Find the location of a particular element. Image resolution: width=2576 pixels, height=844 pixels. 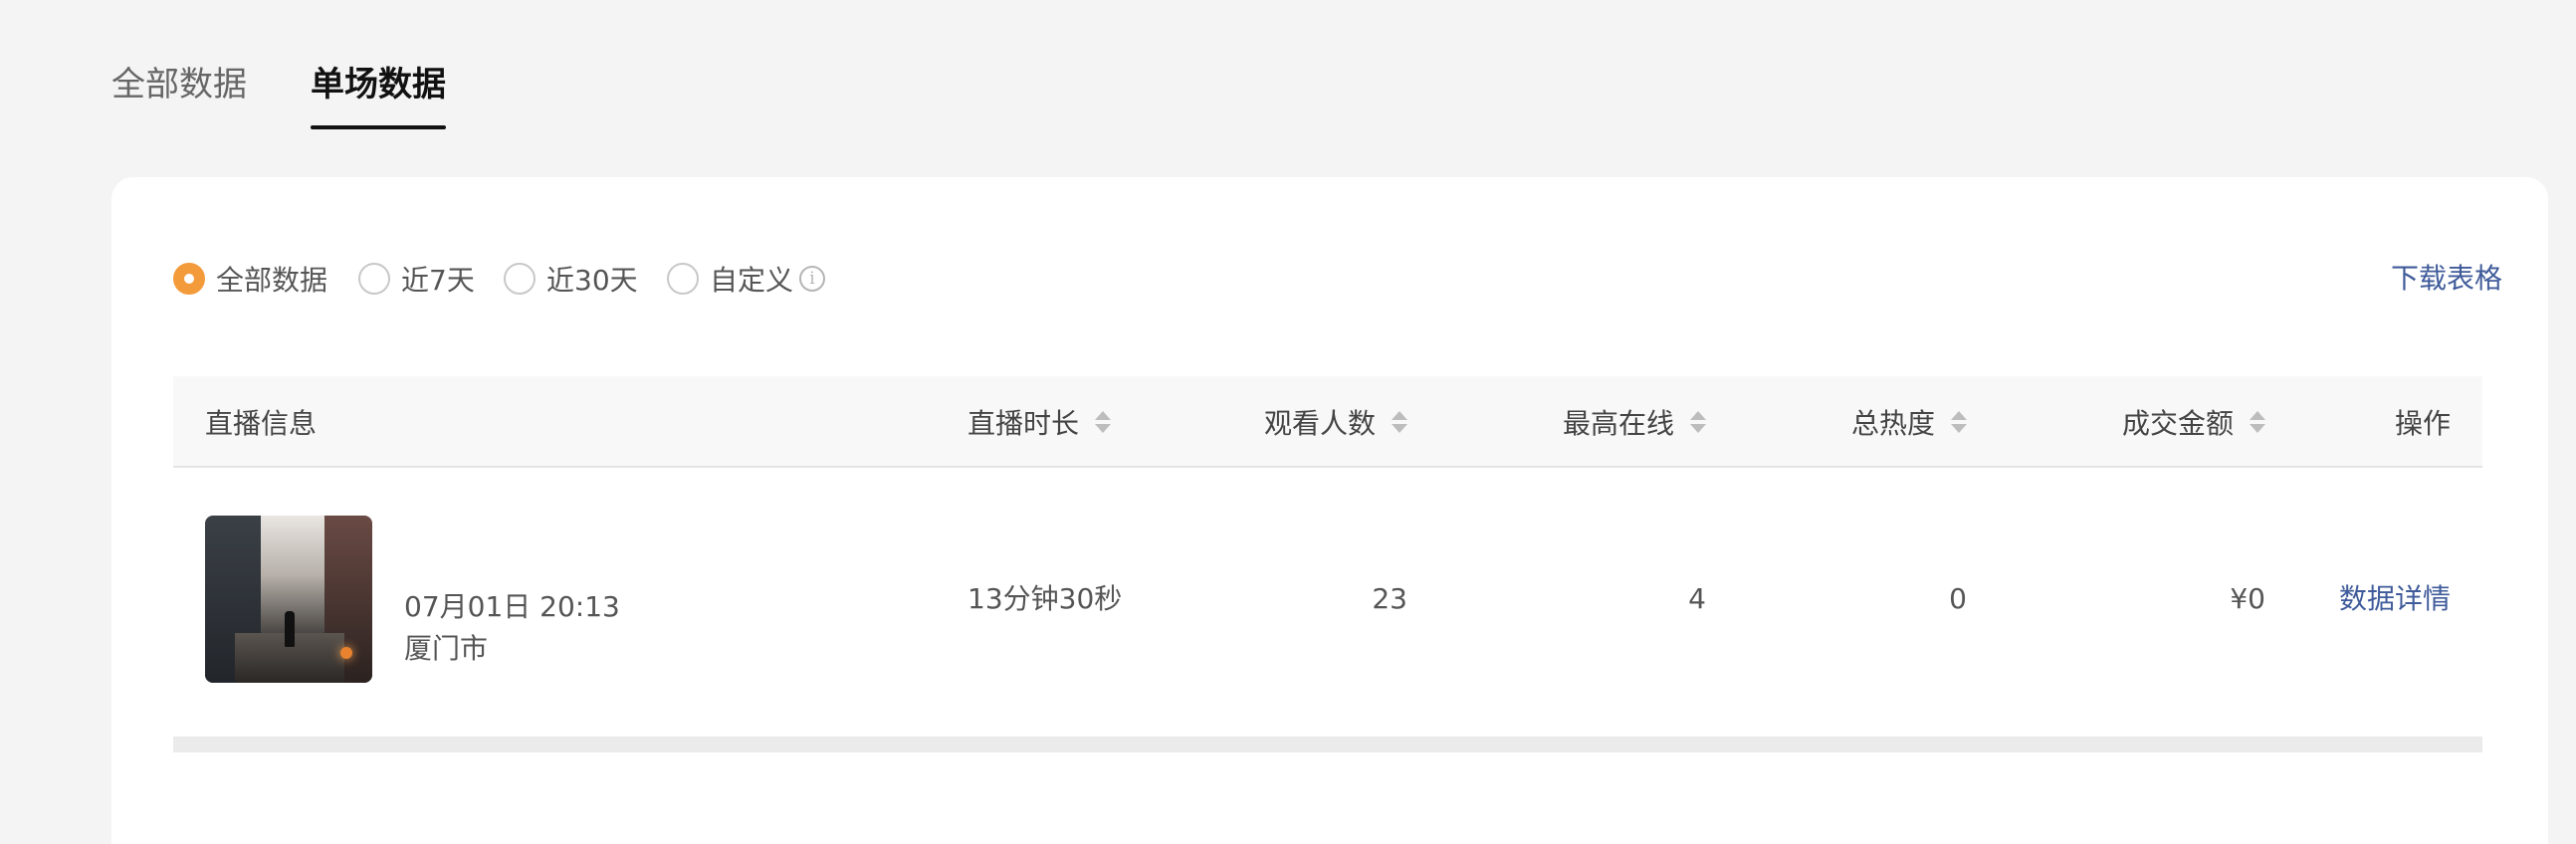

data-details-link: 数据详情 is located at coordinates (2395, 599).